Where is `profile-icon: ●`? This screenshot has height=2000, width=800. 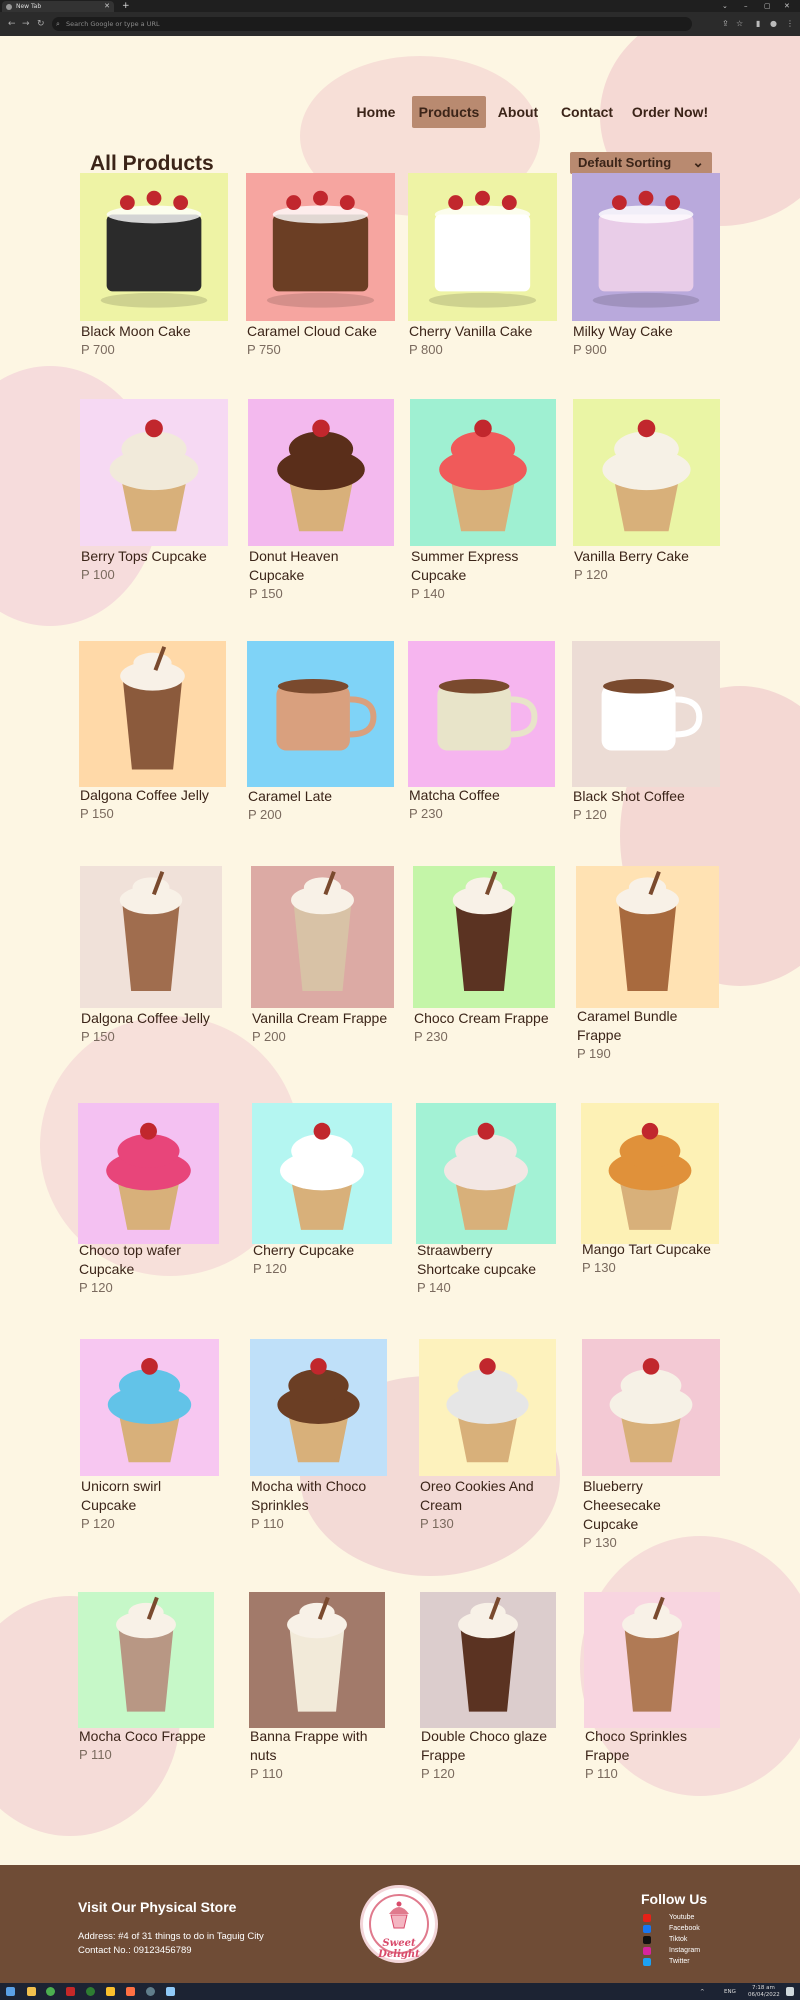 profile-icon: ● is located at coordinates (773, 24).